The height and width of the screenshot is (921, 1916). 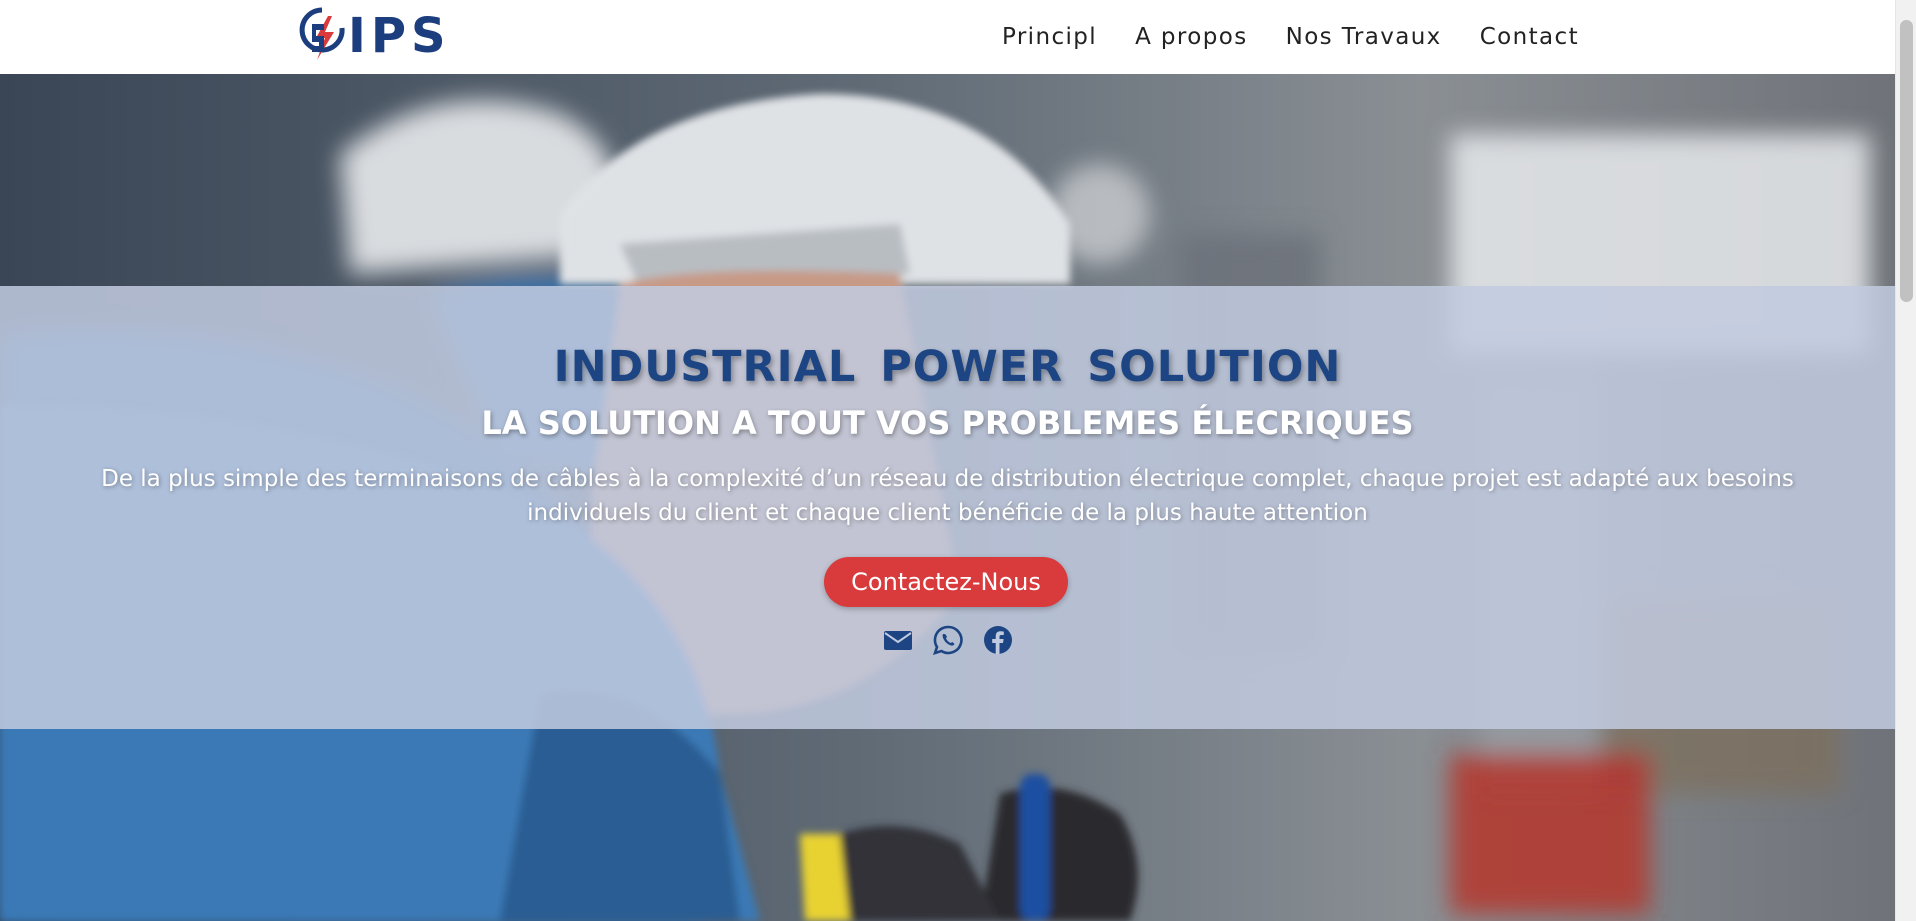 I want to click on whatsapp-icon, so click(x=948, y=640).